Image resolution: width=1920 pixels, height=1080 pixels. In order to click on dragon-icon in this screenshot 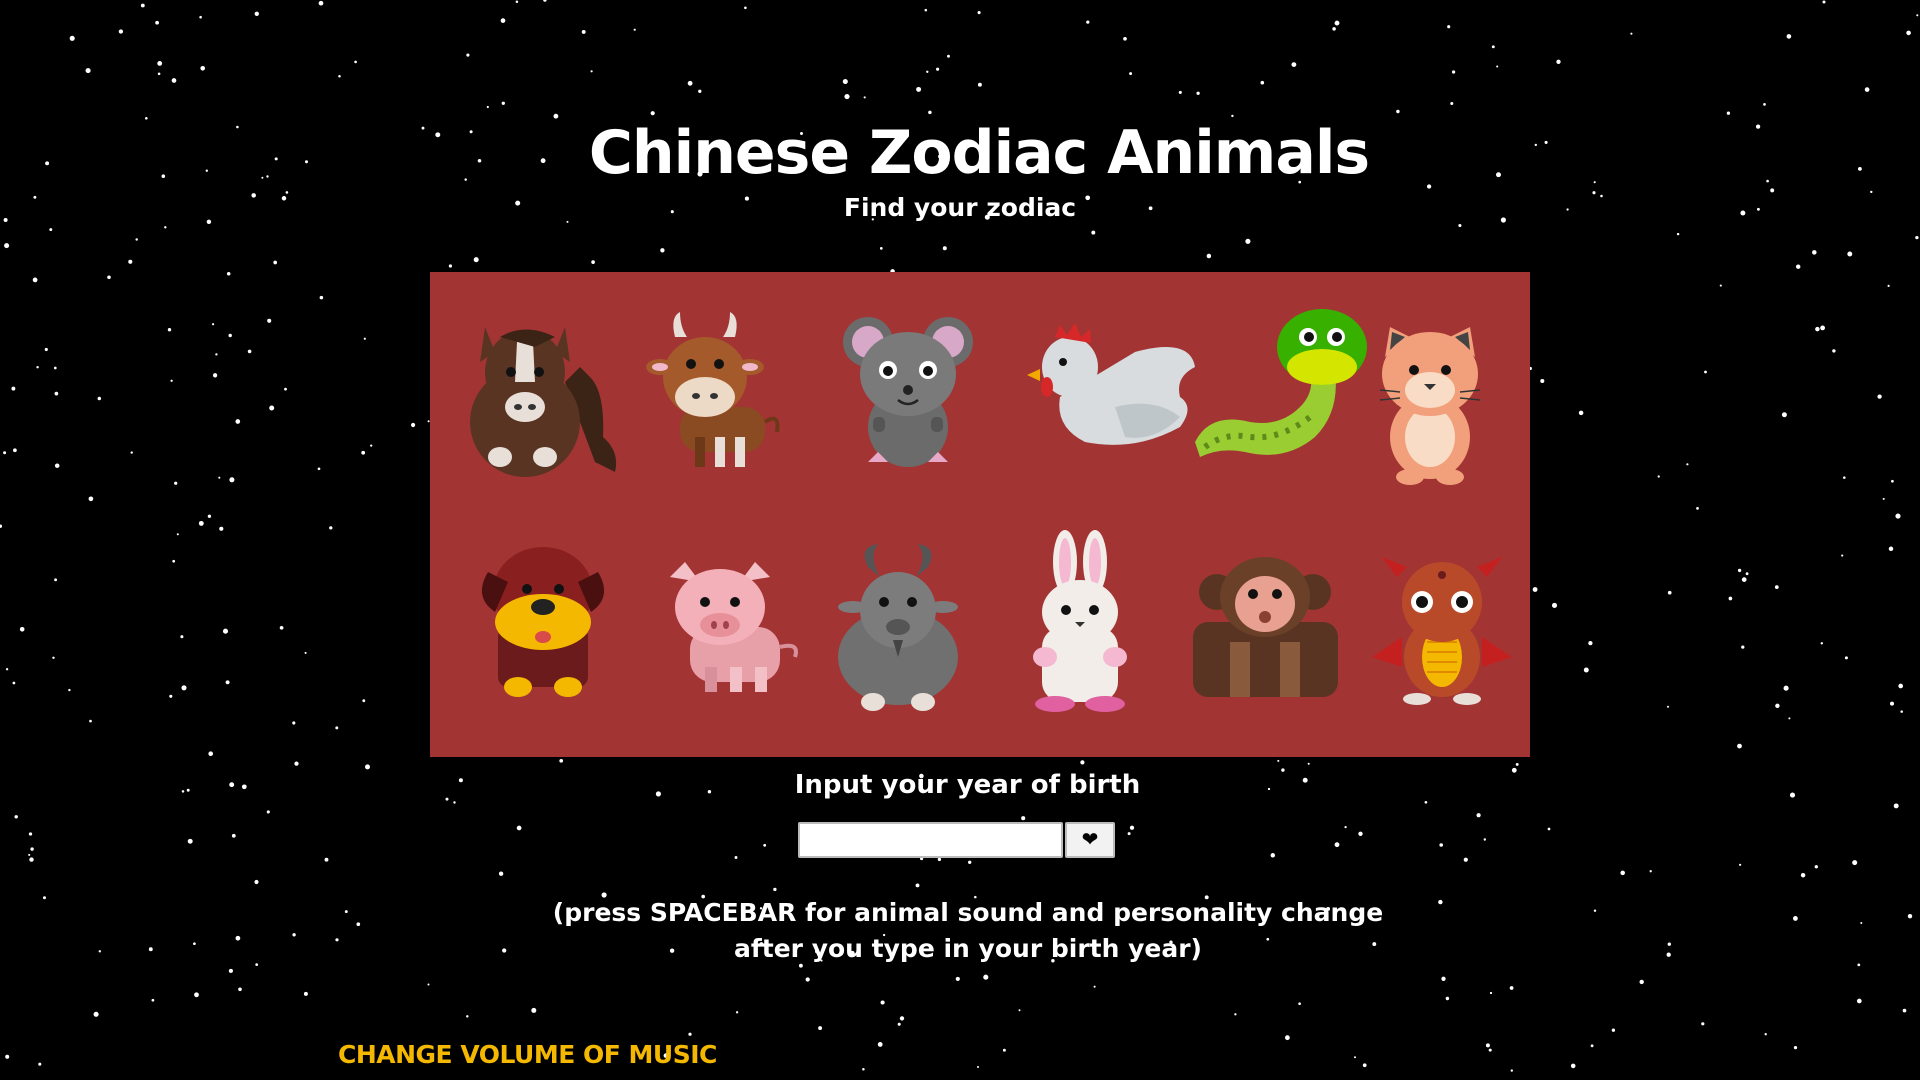, I will do `click(1442, 631)`.